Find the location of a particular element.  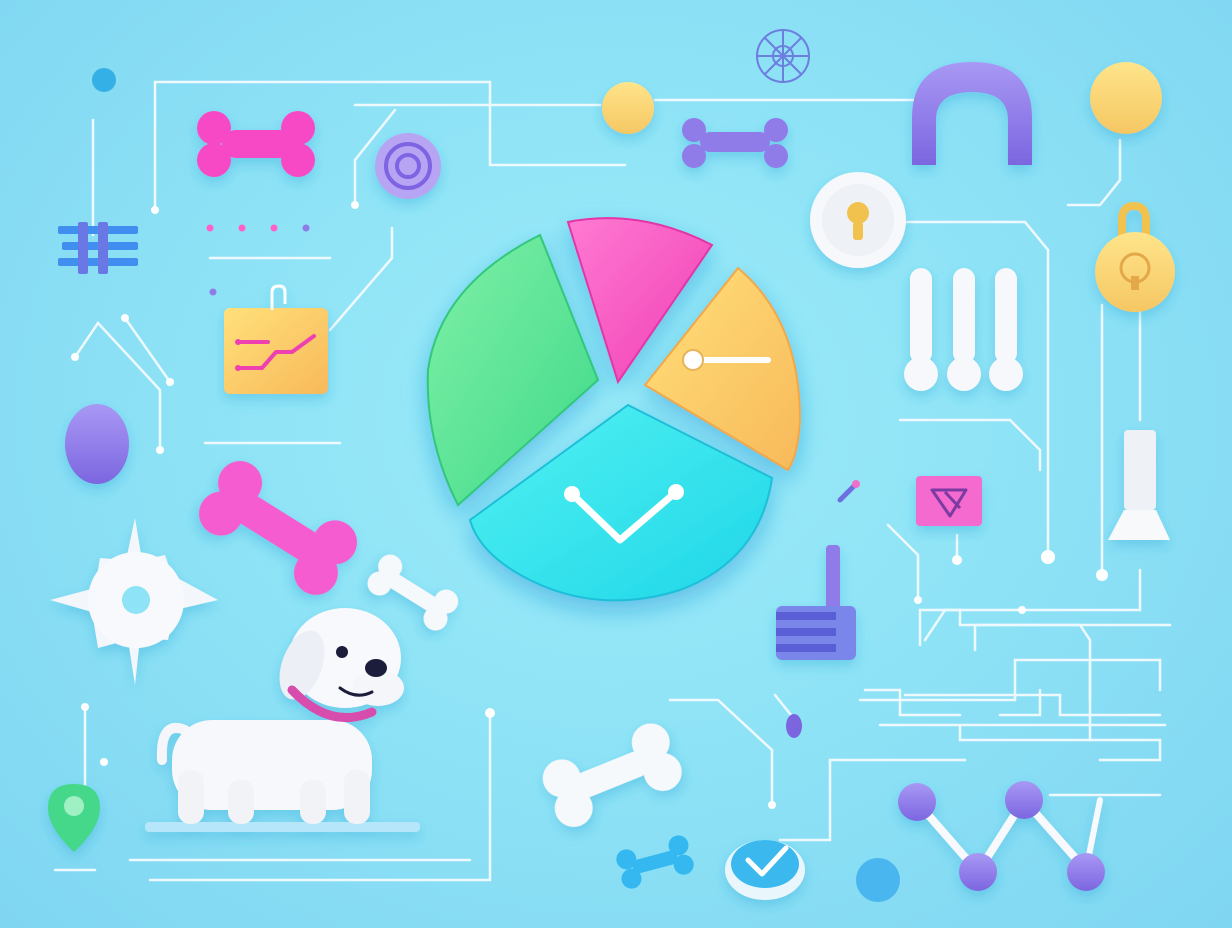

coin-icon-large is located at coordinates (1126, 98).